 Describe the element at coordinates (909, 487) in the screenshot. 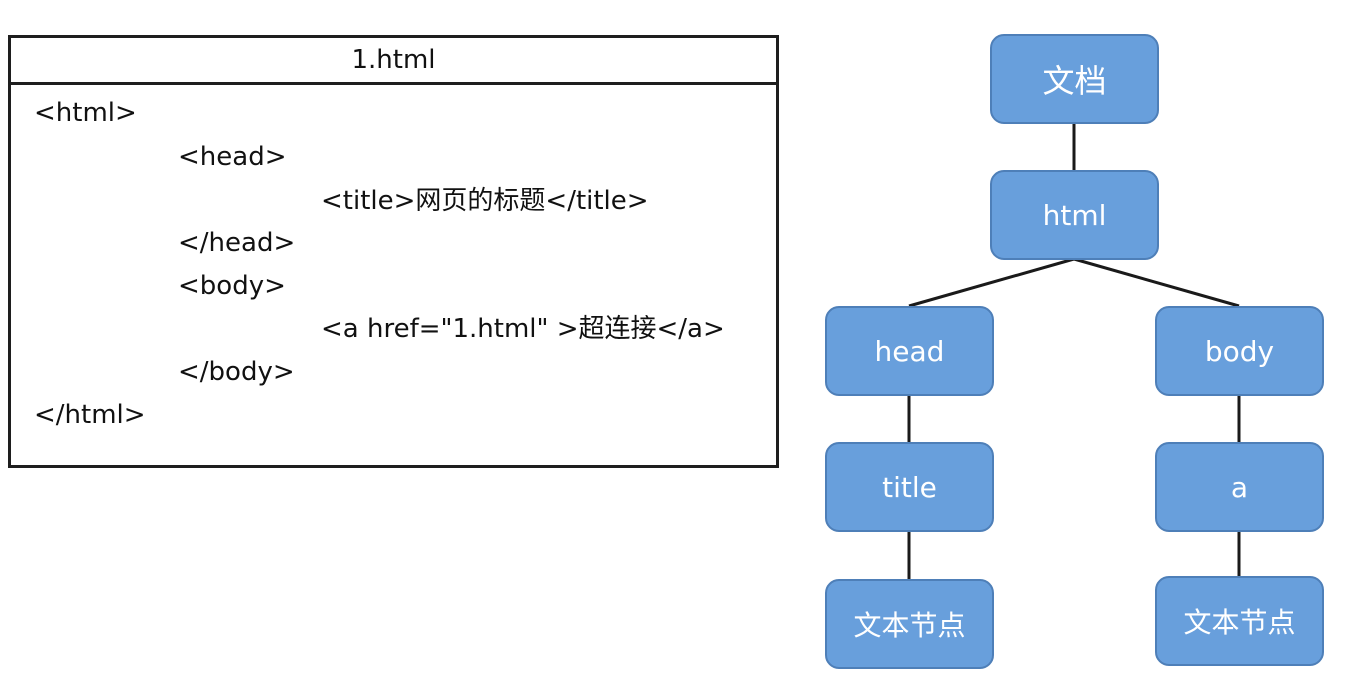

I see `node-title: title` at that location.